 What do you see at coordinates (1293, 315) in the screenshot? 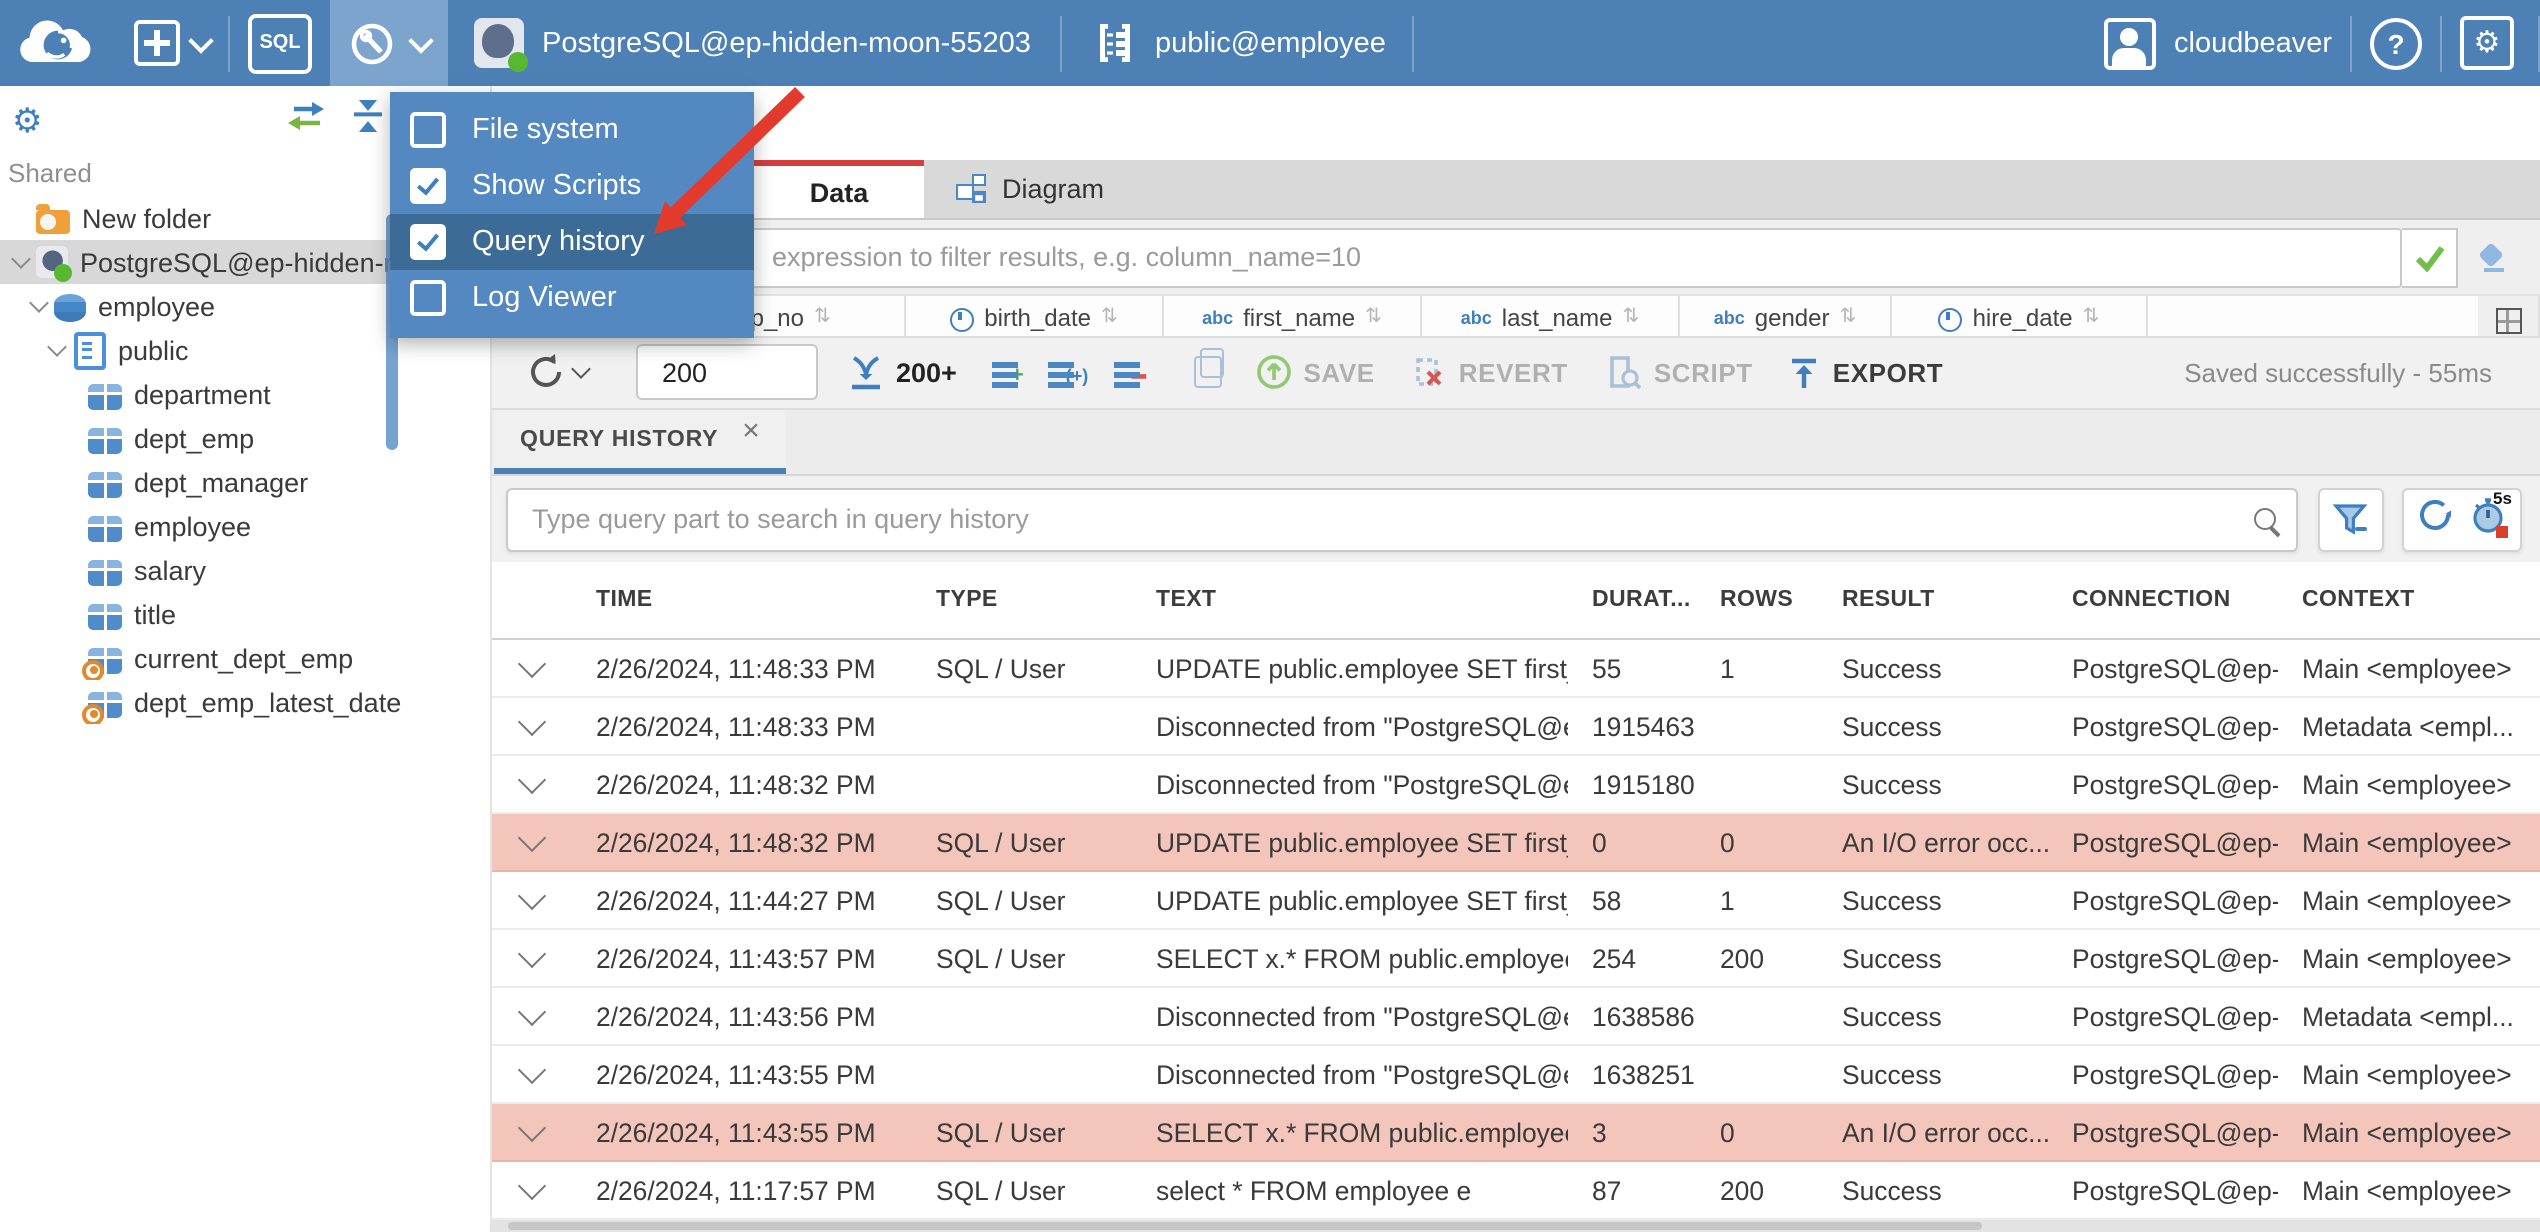
I see `grid-column-header: abc first_name ⇅` at bounding box center [1293, 315].